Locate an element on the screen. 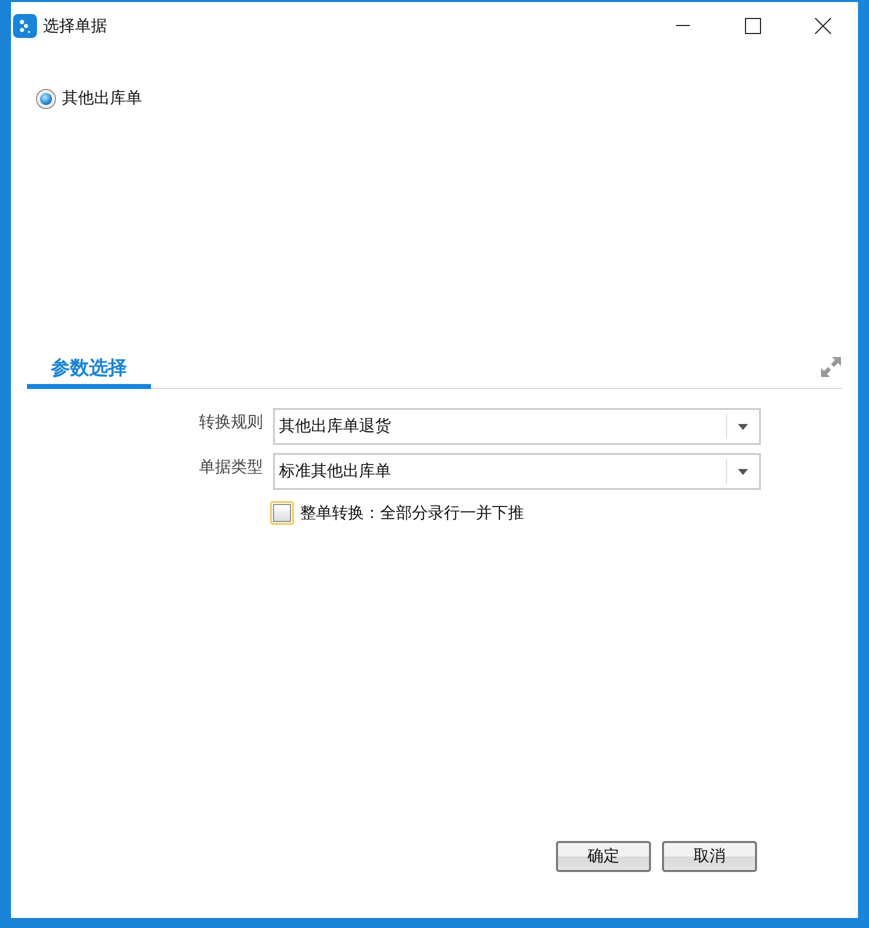 Image resolution: width=869 pixels, height=928 pixels. confirm-button: 确定 is located at coordinates (603, 856).